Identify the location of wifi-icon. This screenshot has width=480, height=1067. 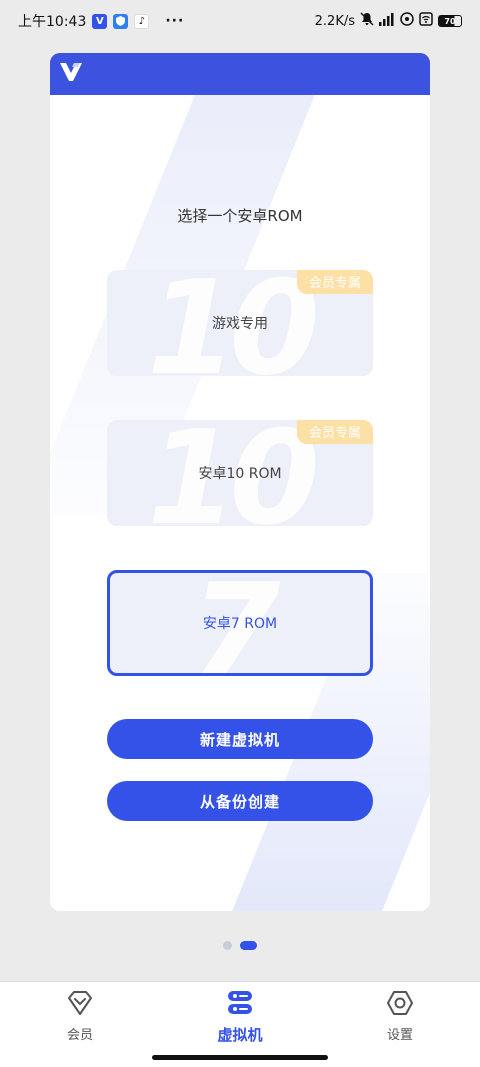
(426, 21).